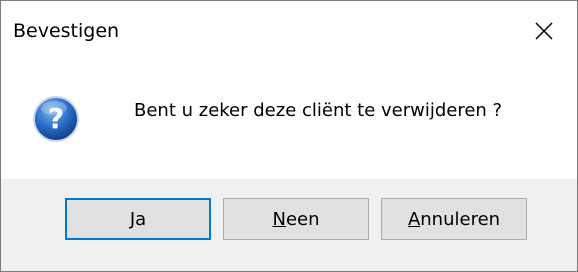  I want to click on window-title: Bevestigen, so click(66, 31).